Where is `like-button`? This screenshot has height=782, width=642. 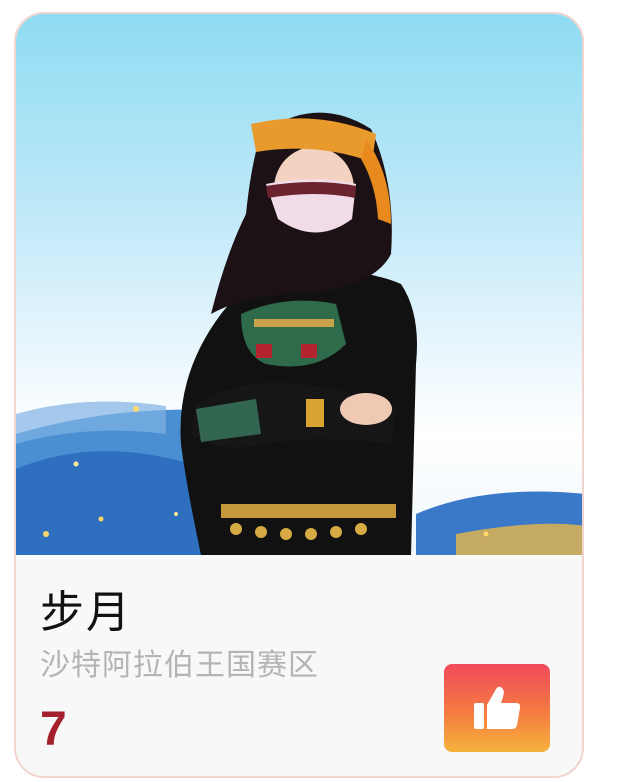 like-button is located at coordinates (497, 708).